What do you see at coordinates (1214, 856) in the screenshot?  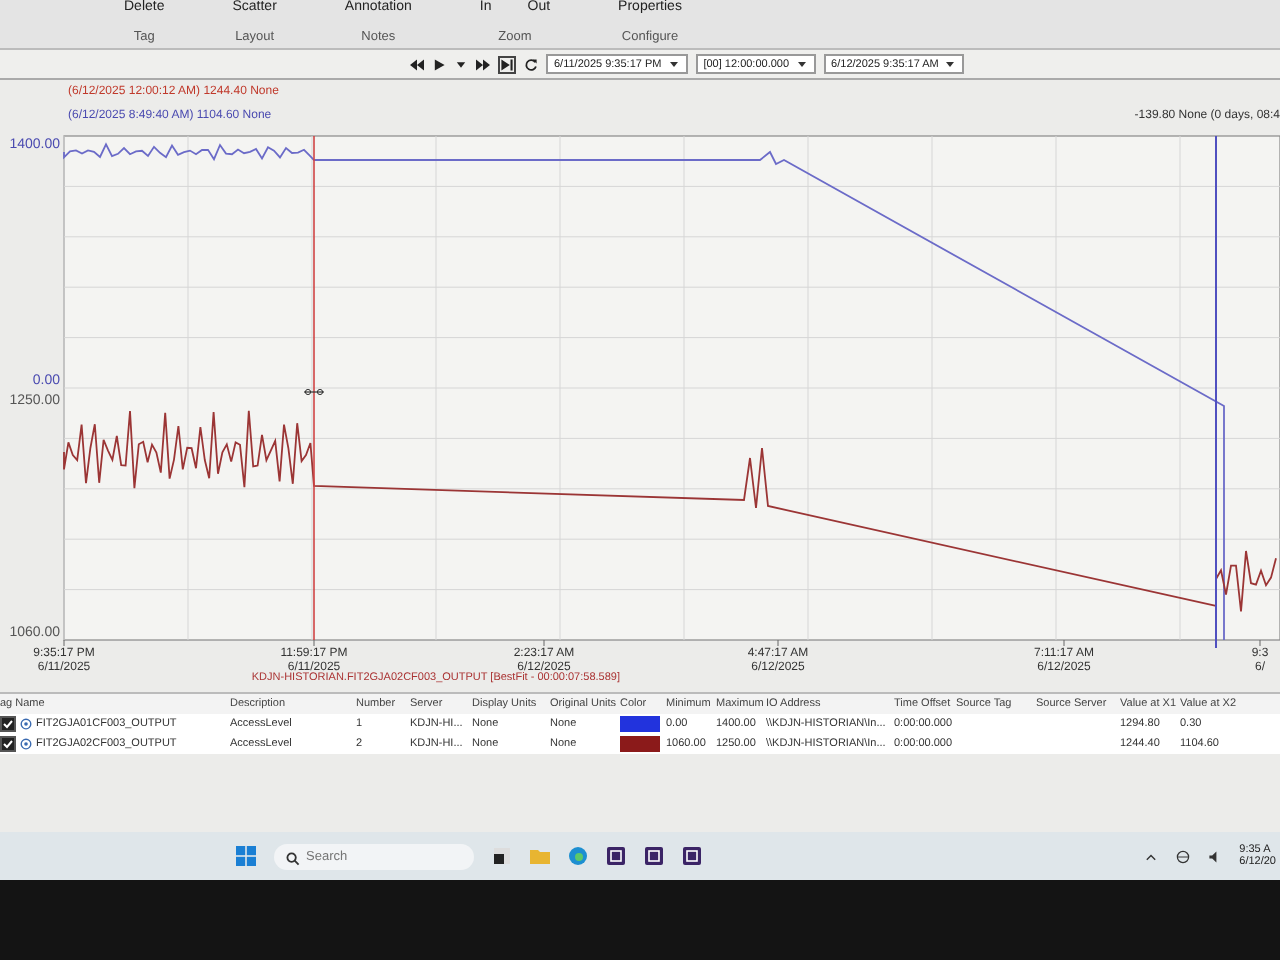 I see `speaker-icon` at bounding box center [1214, 856].